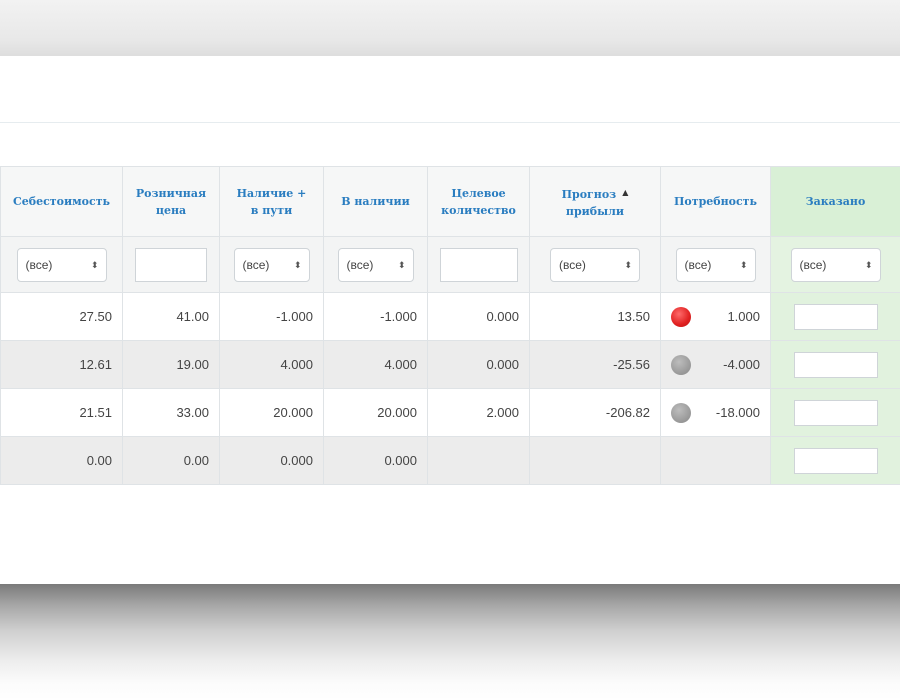  I want to click on filter-profit-select: (все) ⬍, so click(595, 264).